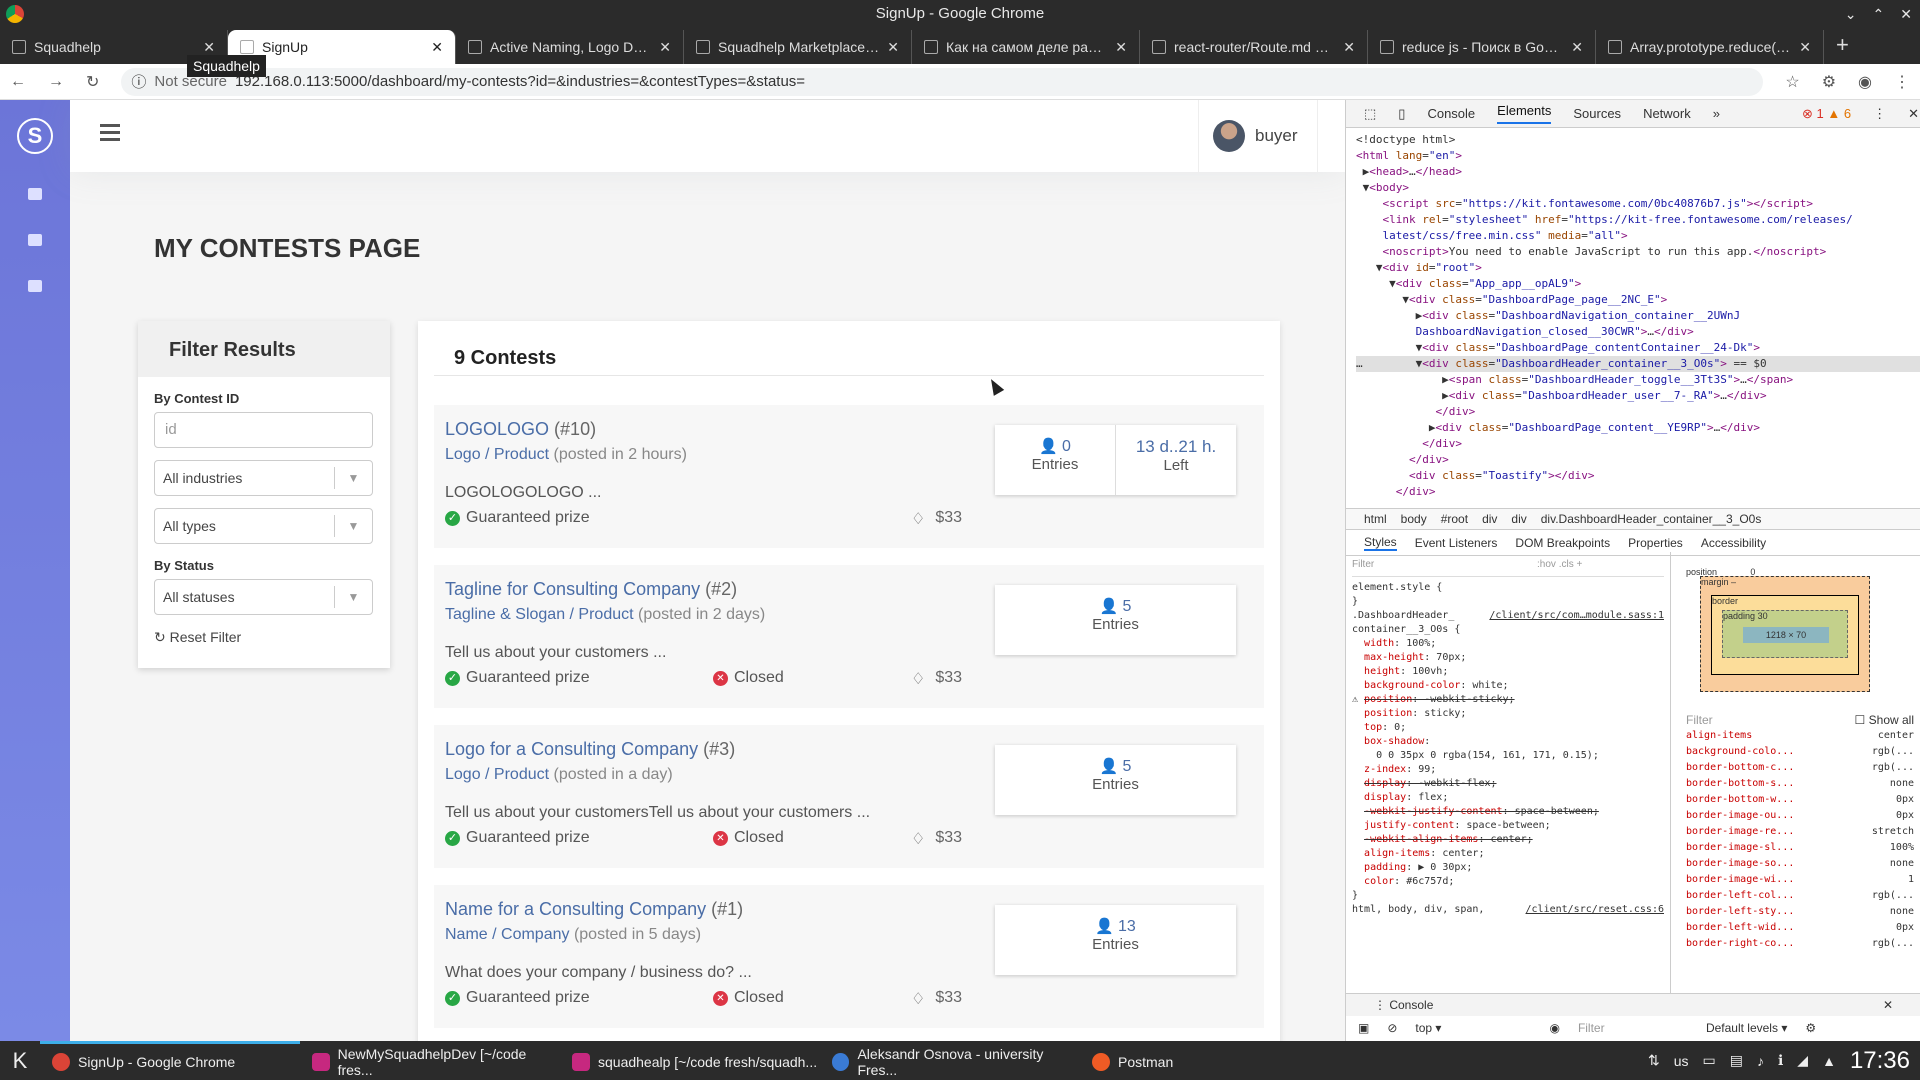  I want to click on types-select: All types ▼, so click(263, 526).